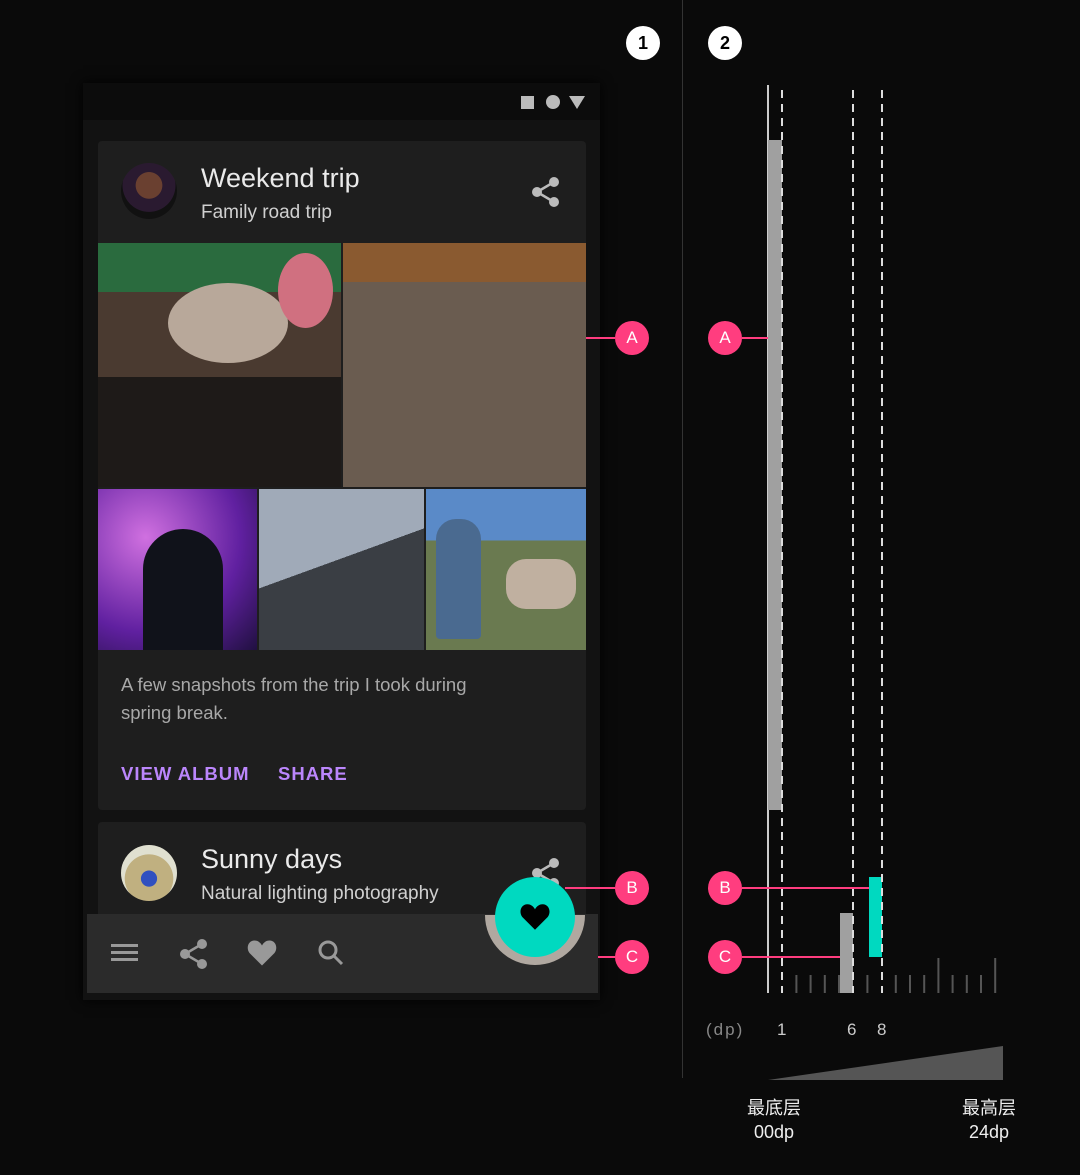 The image size is (1080, 1175). What do you see at coordinates (882, 1029) in the screenshot?
I see `tick-label: 8` at bounding box center [882, 1029].